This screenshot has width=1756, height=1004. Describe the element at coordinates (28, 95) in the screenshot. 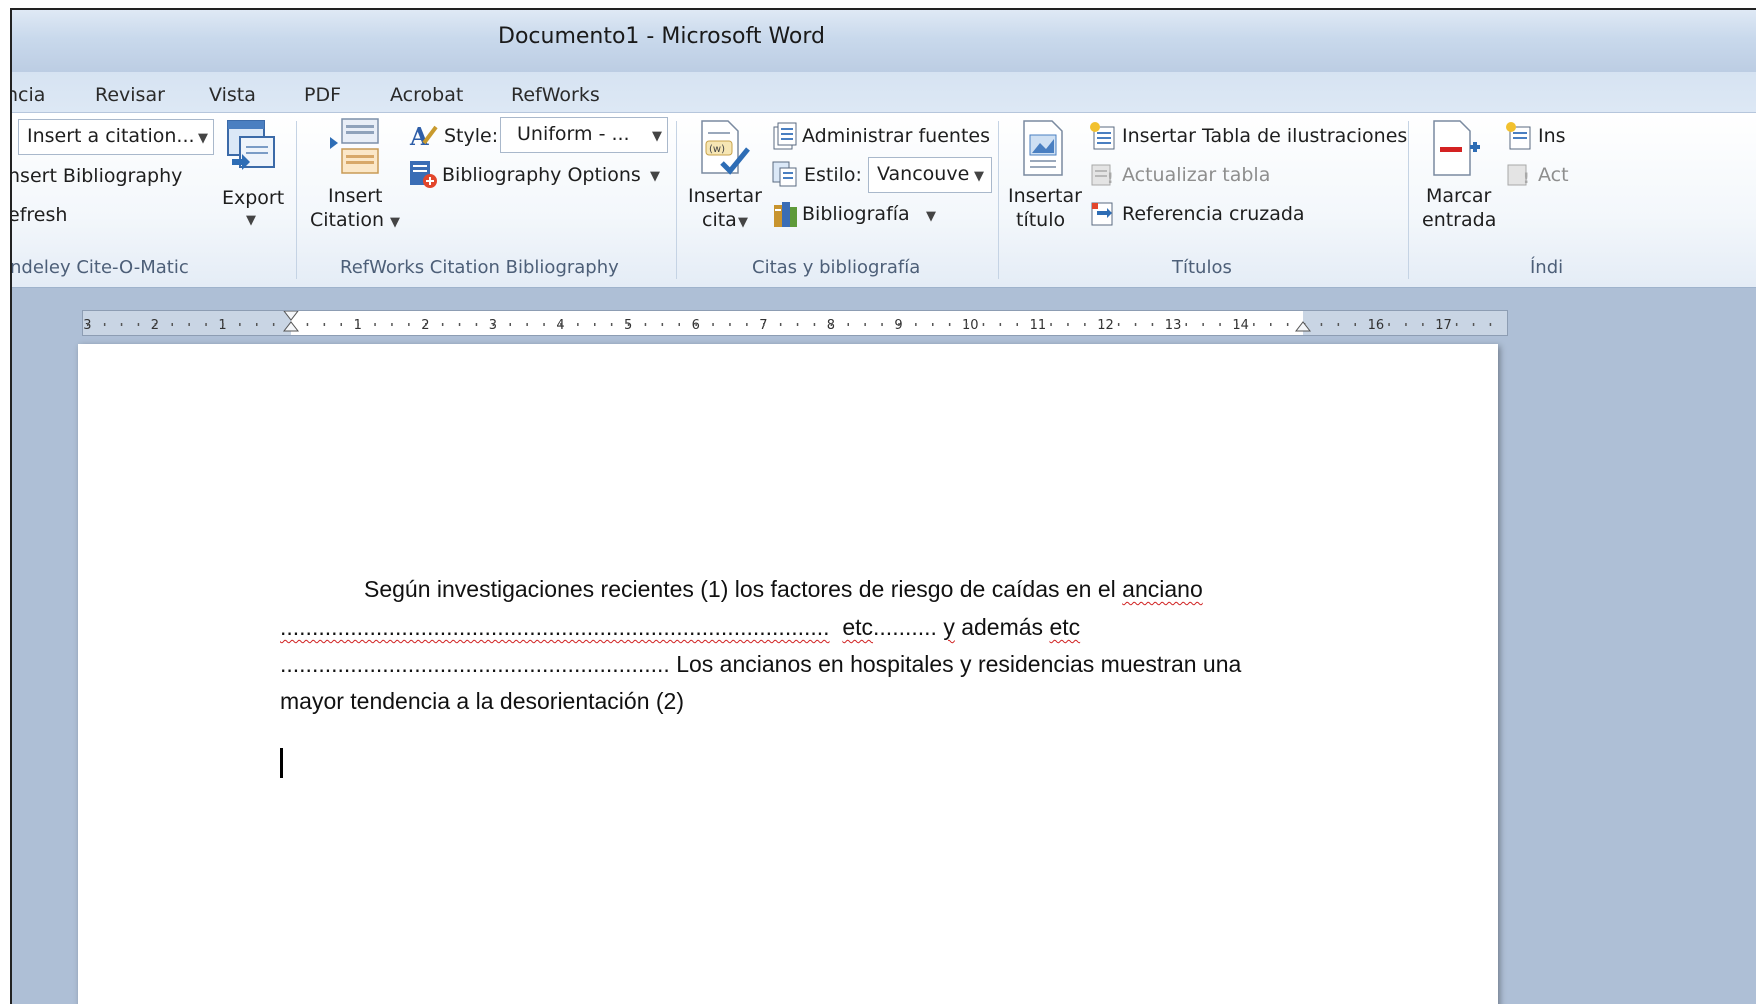

I see `tab-referencias: ncia` at that location.